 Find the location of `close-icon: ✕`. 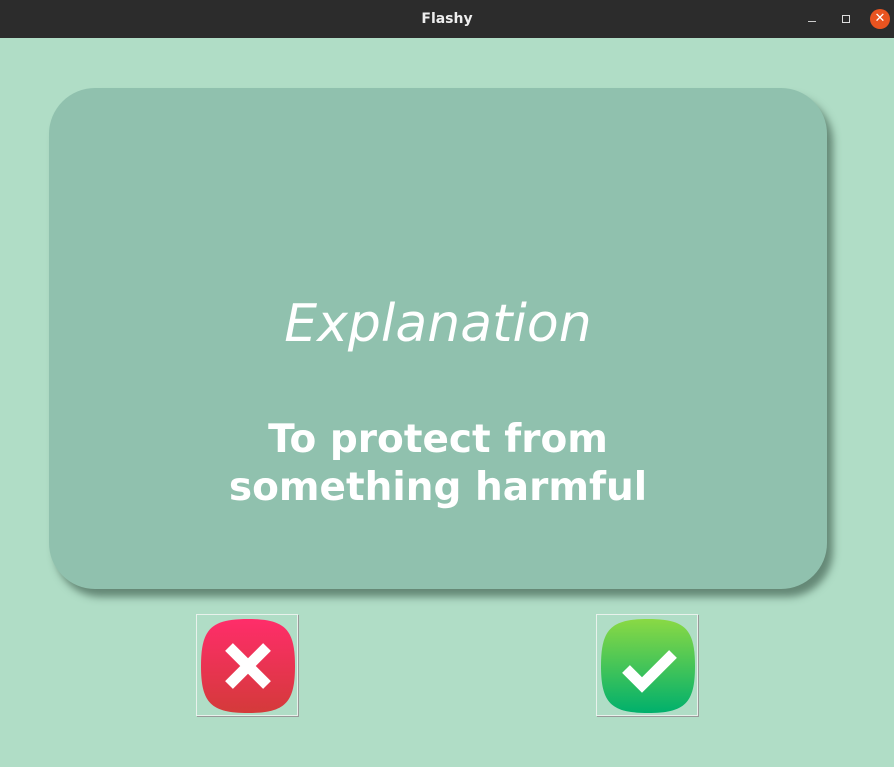

close-icon: ✕ is located at coordinates (880, 19).